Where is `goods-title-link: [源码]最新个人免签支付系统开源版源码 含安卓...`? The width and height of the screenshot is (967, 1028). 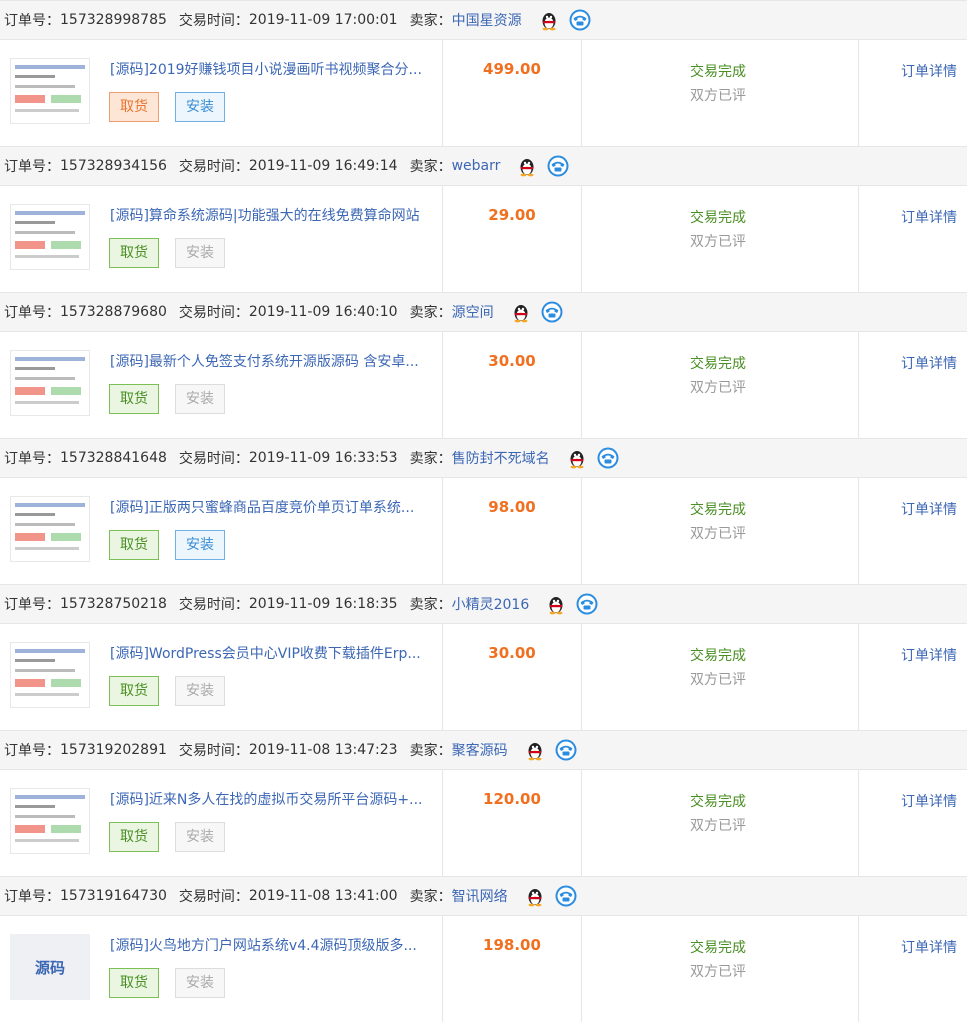 goods-title-link: [源码]最新个人免签支付系统开源版源码 含安卓... is located at coordinates (275, 361).